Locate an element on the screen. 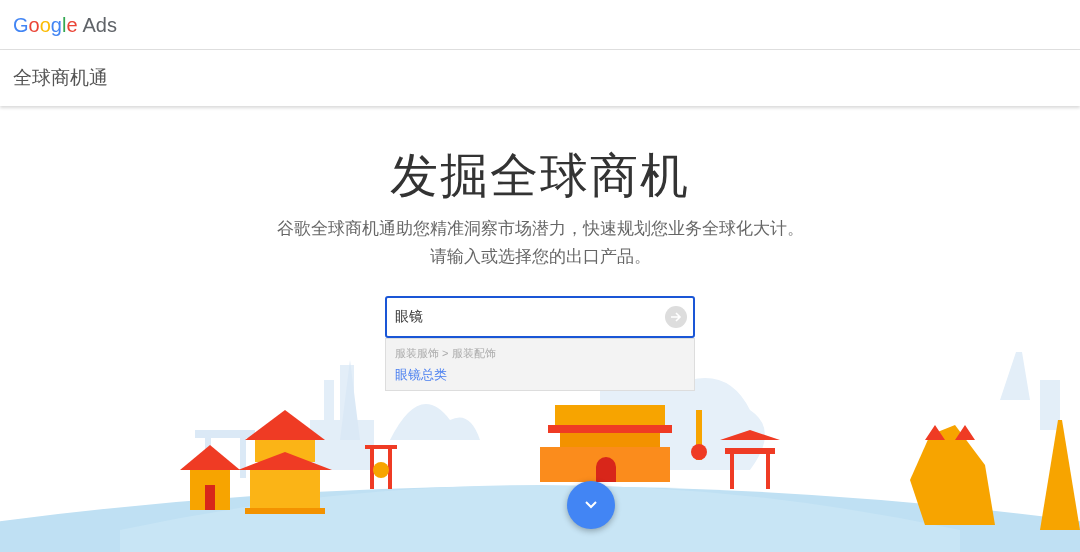 The height and width of the screenshot is (552, 1080). page-title: 全球商机通 is located at coordinates (60, 77).